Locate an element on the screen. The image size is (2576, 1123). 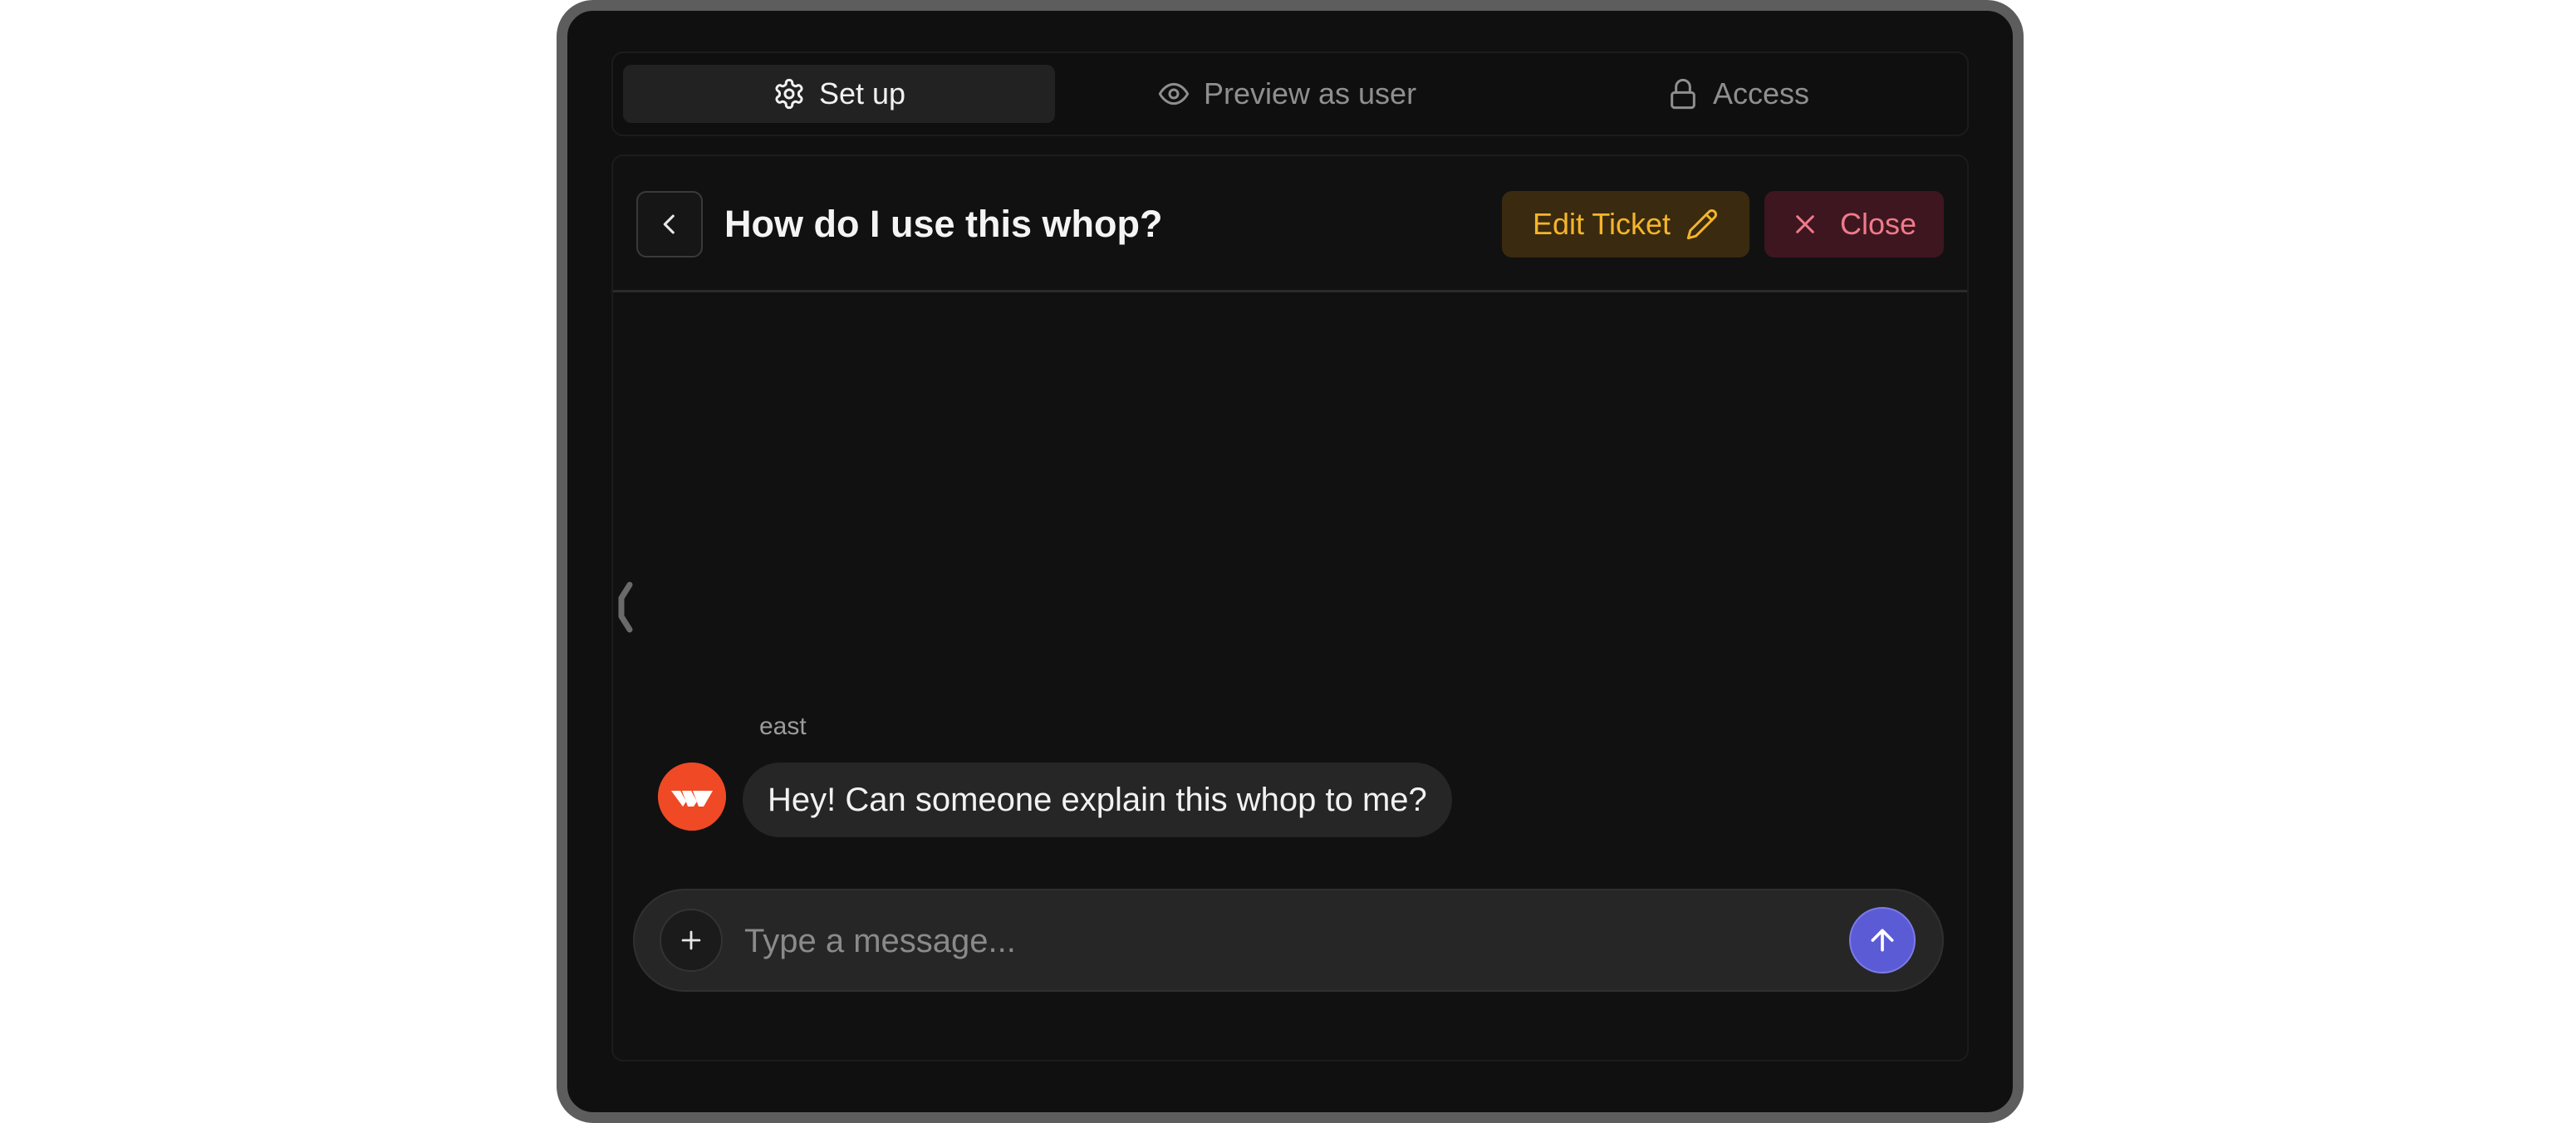
message-input is located at coordinates (1283, 941).